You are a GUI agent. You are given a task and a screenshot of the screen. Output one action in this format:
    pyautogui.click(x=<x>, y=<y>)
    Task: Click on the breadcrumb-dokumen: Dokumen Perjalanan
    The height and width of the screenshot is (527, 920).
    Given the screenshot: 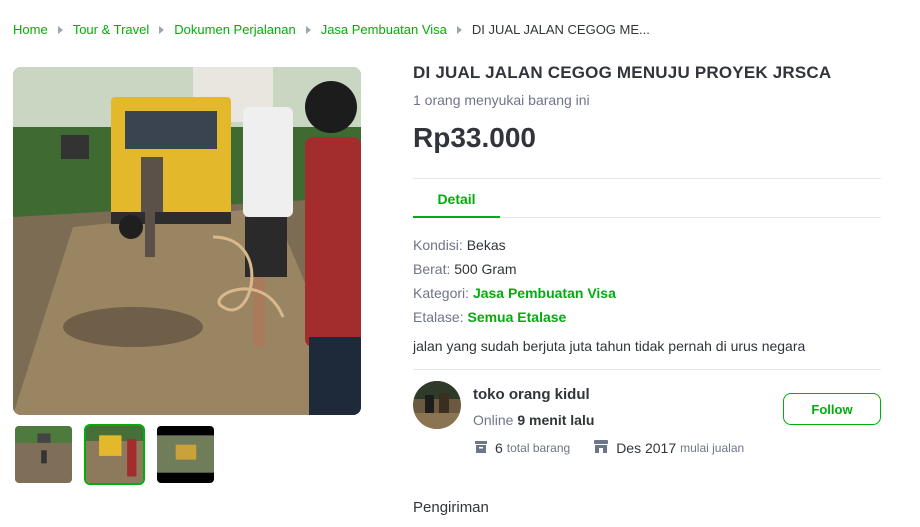 What is the action you would take?
    pyautogui.click(x=234, y=29)
    